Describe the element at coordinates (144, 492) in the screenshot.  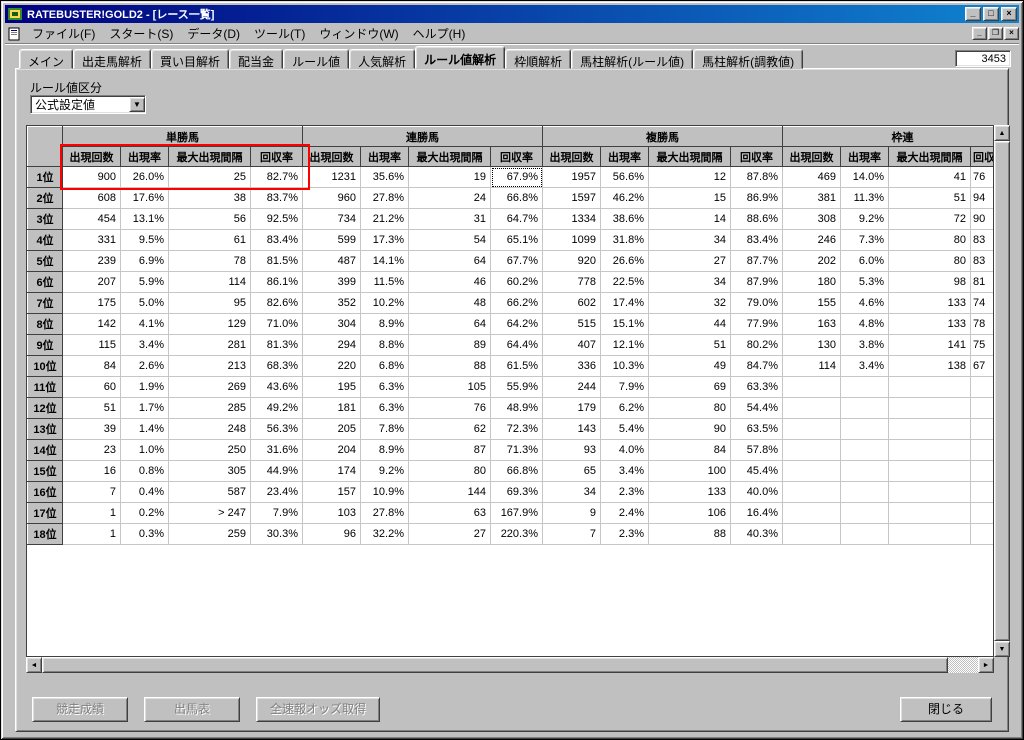
I see `grid-cell: 0.4%` at that location.